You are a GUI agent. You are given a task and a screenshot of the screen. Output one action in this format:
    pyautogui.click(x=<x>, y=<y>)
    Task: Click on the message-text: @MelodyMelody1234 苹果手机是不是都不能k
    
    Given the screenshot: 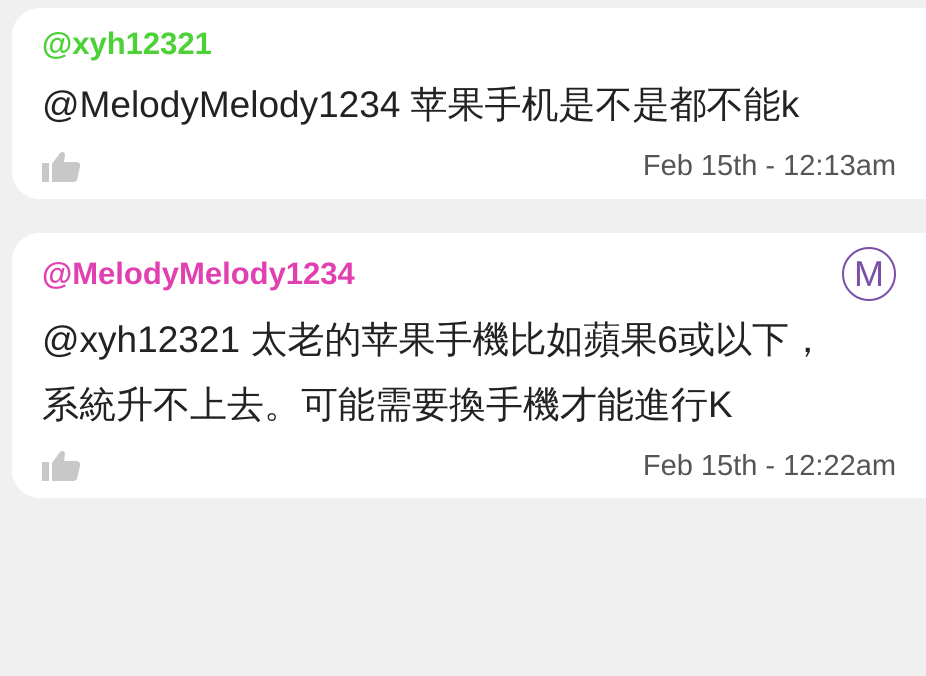 What is the action you would take?
    pyautogui.click(x=421, y=105)
    